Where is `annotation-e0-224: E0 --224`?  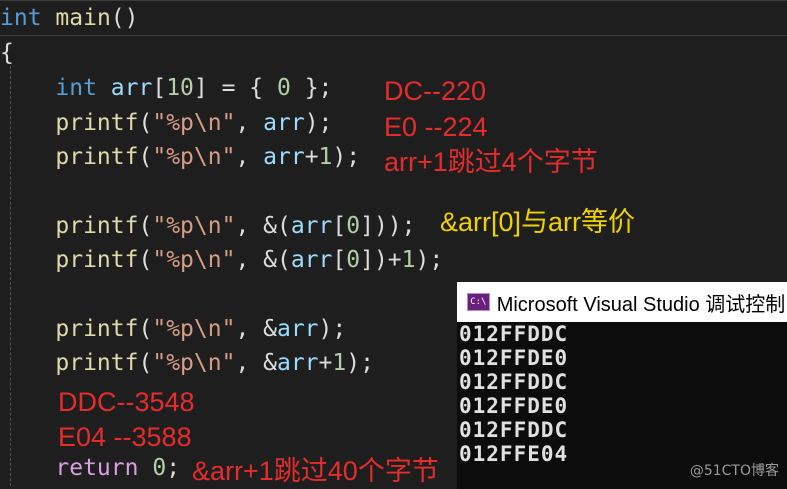 annotation-e0-224: E0 --224 is located at coordinates (436, 127).